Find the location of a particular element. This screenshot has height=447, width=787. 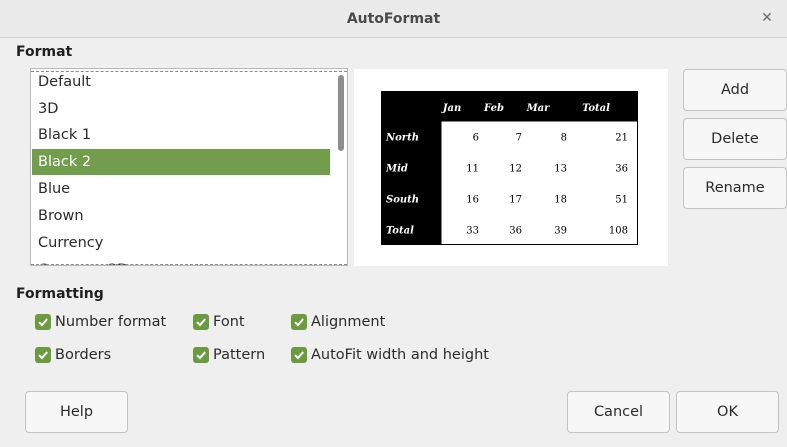

format-section-label: Format is located at coordinates (44, 52).